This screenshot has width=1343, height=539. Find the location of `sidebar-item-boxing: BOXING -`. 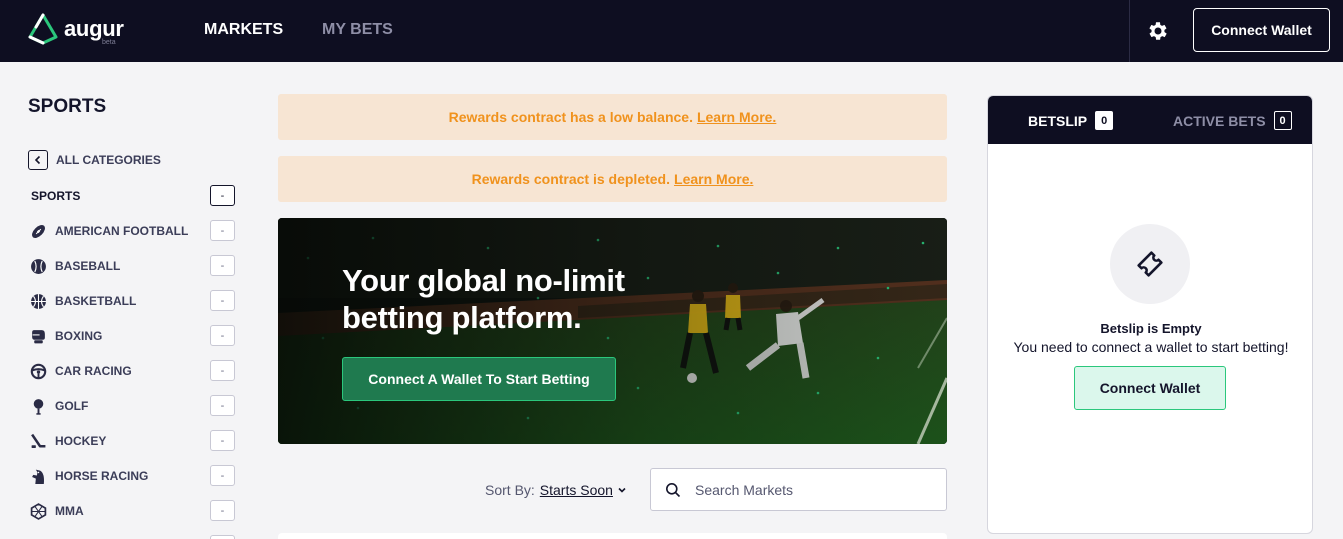

sidebar-item-boxing: BOXING - is located at coordinates (131, 336).